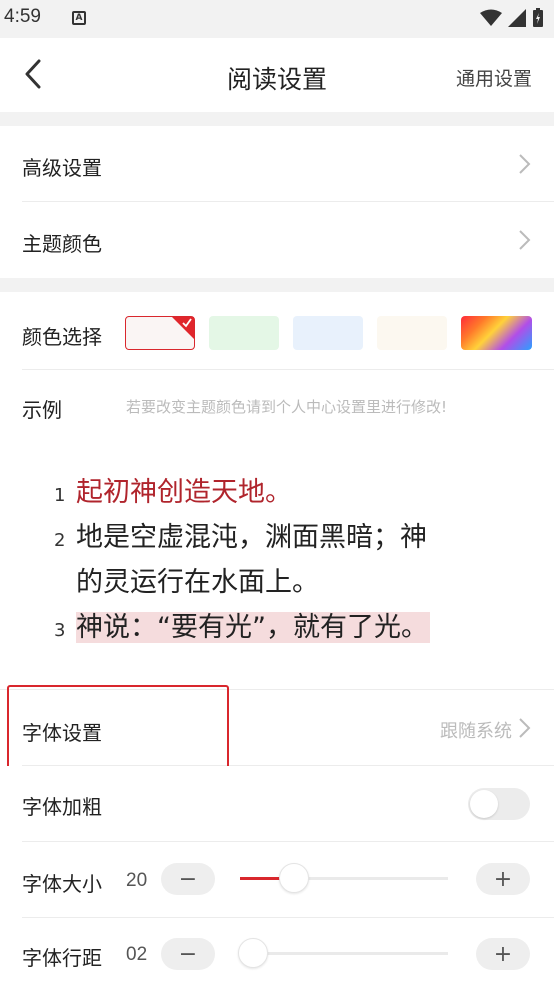 This screenshot has width=554, height=986. I want to click on nav-bar: 阅读设置 通用设置, so click(277, 75).